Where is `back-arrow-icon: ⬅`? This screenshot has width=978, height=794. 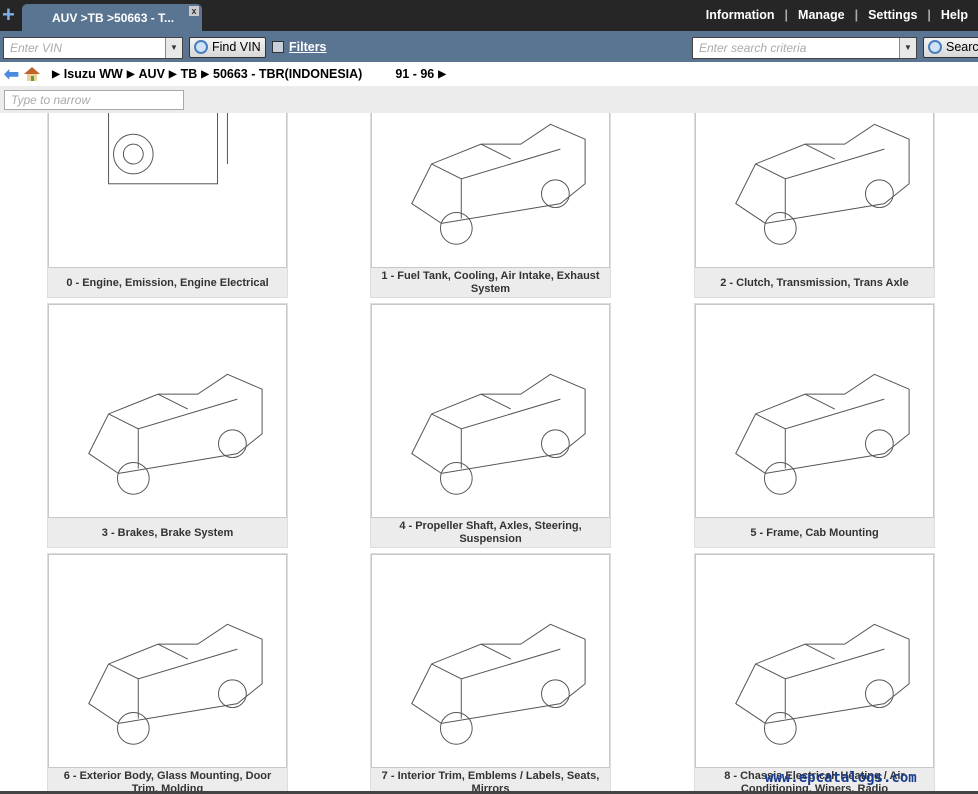 back-arrow-icon: ⬅ is located at coordinates (11, 74).